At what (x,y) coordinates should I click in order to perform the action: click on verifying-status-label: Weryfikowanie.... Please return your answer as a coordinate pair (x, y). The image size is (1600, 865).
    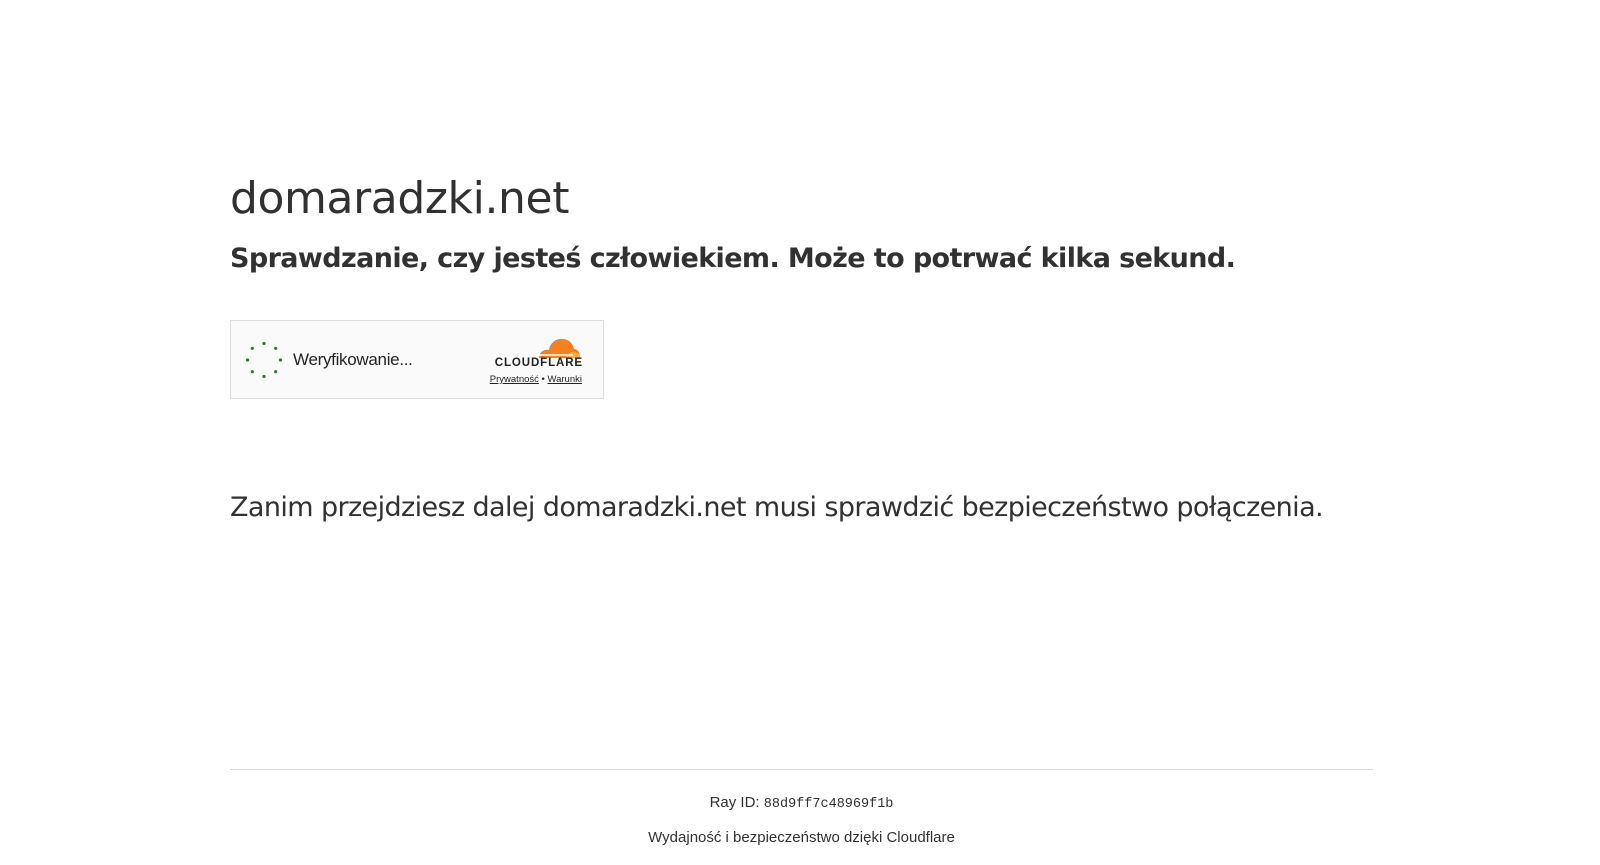
    Looking at the image, I should click on (353, 359).